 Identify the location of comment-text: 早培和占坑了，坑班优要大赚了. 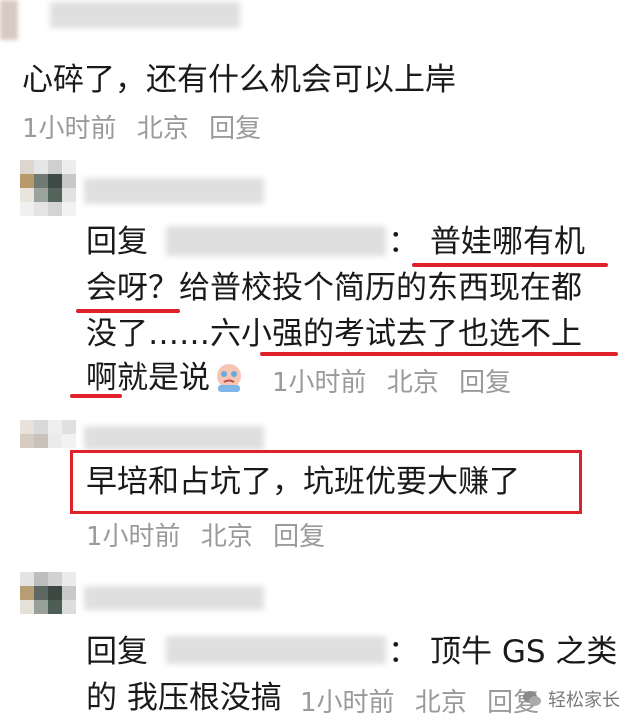
(303, 482).